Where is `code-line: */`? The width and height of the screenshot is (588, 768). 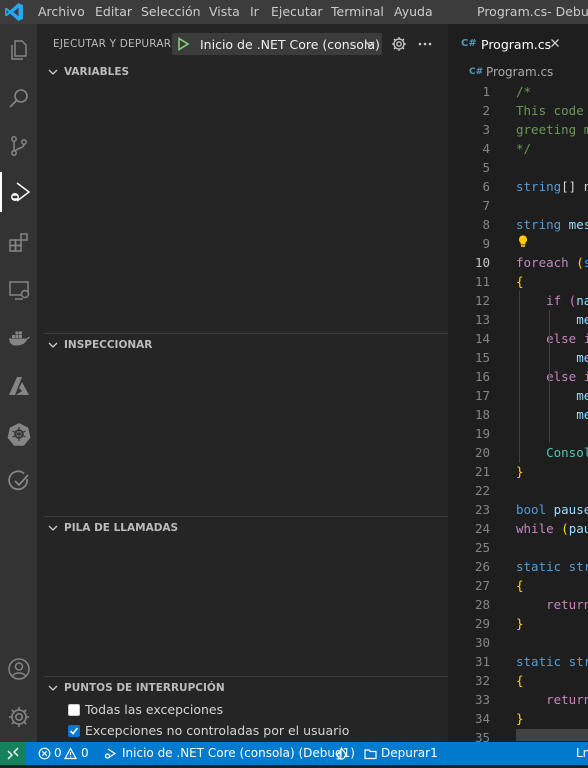 code-line: */ is located at coordinates (523, 148).